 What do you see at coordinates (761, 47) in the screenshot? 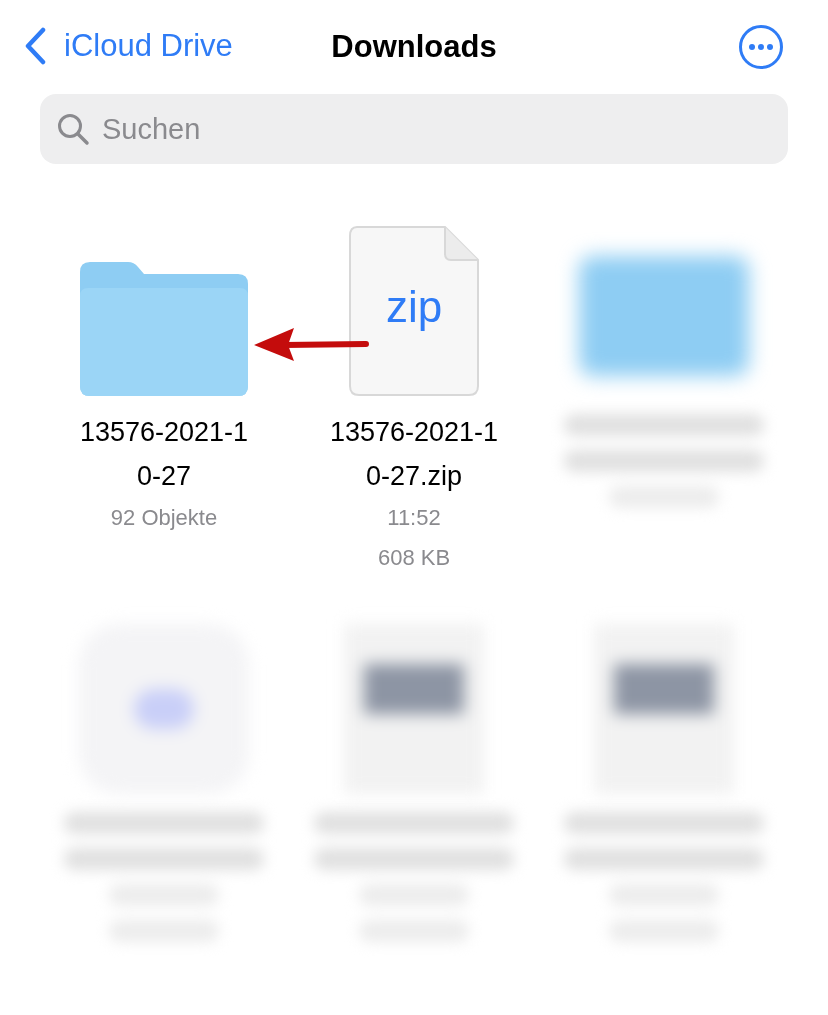
I see `more-options-icon` at bounding box center [761, 47].